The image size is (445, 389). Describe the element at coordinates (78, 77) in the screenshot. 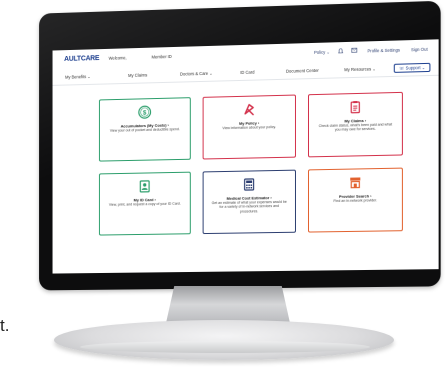

I see `nav-my-benefits: My Benefits ⌄` at that location.